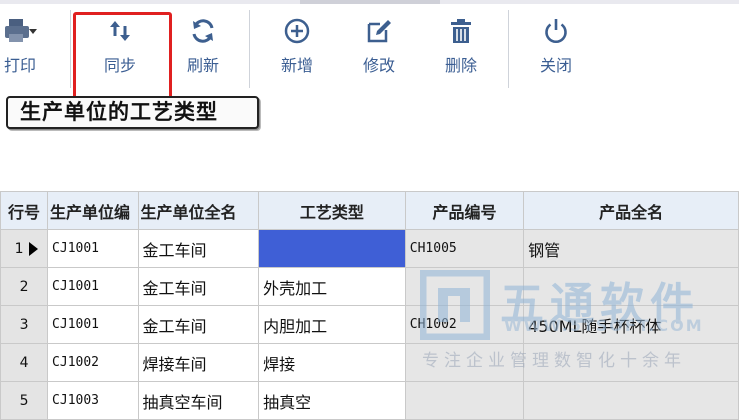 The image size is (739, 420). I want to click on table-row: 3 CJ1001 金工车间 内胆加工 CH1002 450ML随手杯杯体, so click(369, 324).